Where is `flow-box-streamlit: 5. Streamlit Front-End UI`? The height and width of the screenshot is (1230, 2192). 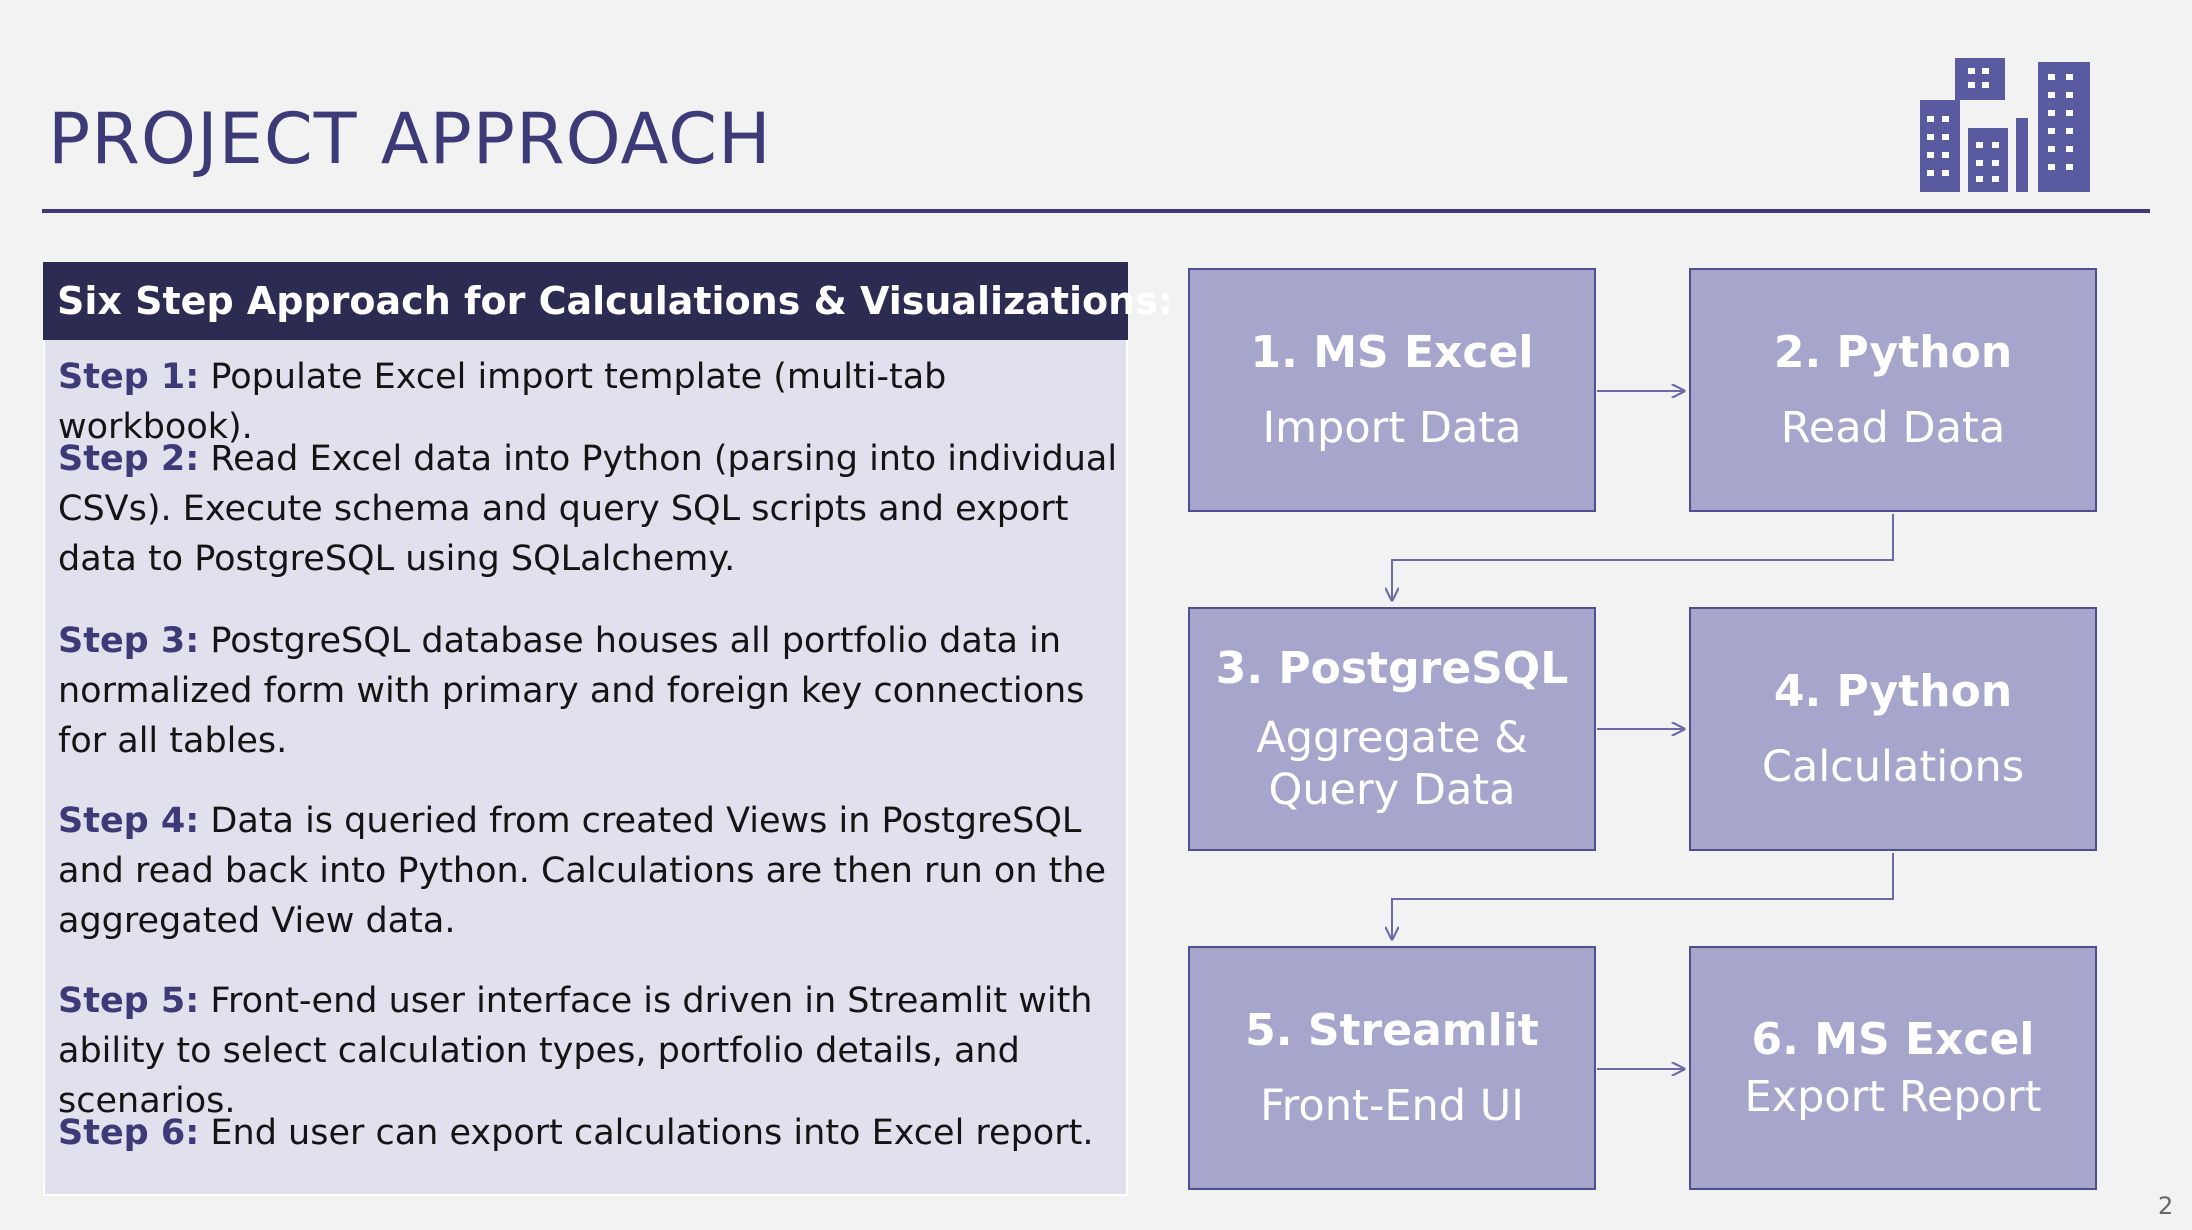
flow-box-streamlit: 5. Streamlit Front-End UI is located at coordinates (1392, 1068).